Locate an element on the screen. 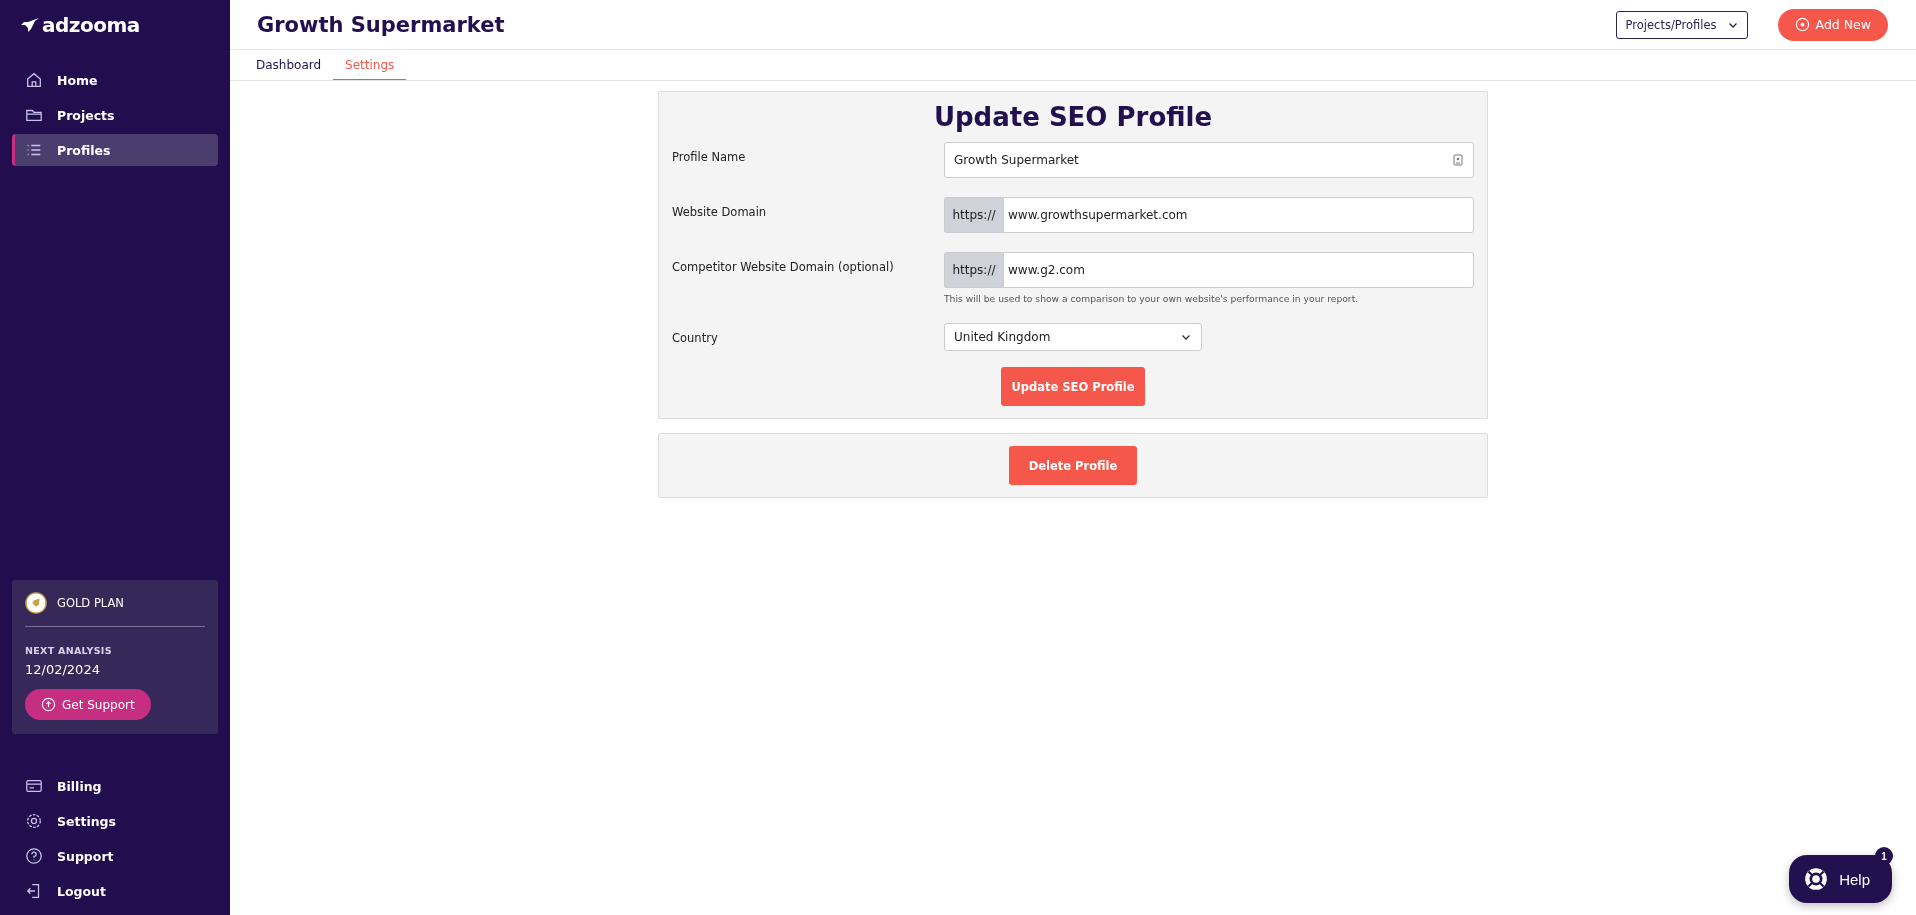  get-support-button: Get Support is located at coordinates (88, 704).